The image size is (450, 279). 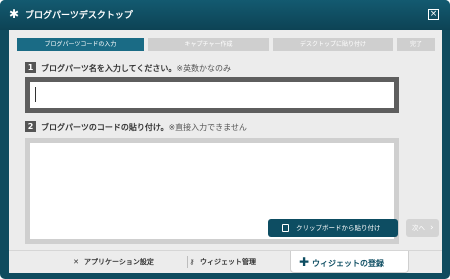 I want to click on key-icon: ⚷, so click(x=192, y=262).